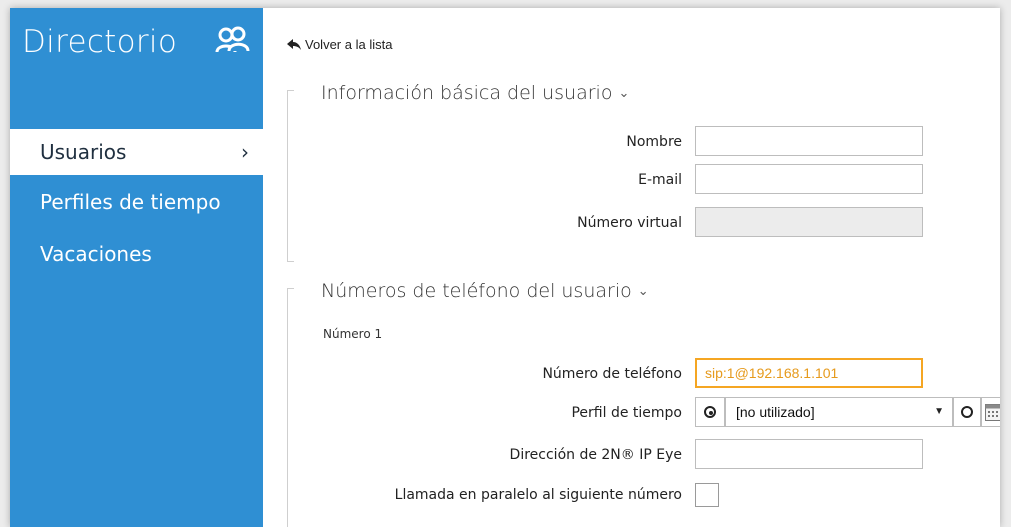  I want to click on sidebar-item-vacaciones: Vacaciones, so click(136, 254).